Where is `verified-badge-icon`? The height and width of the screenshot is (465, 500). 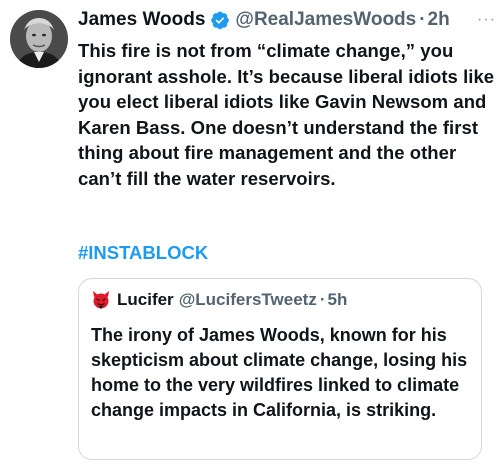 verified-badge-icon is located at coordinates (220, 20).